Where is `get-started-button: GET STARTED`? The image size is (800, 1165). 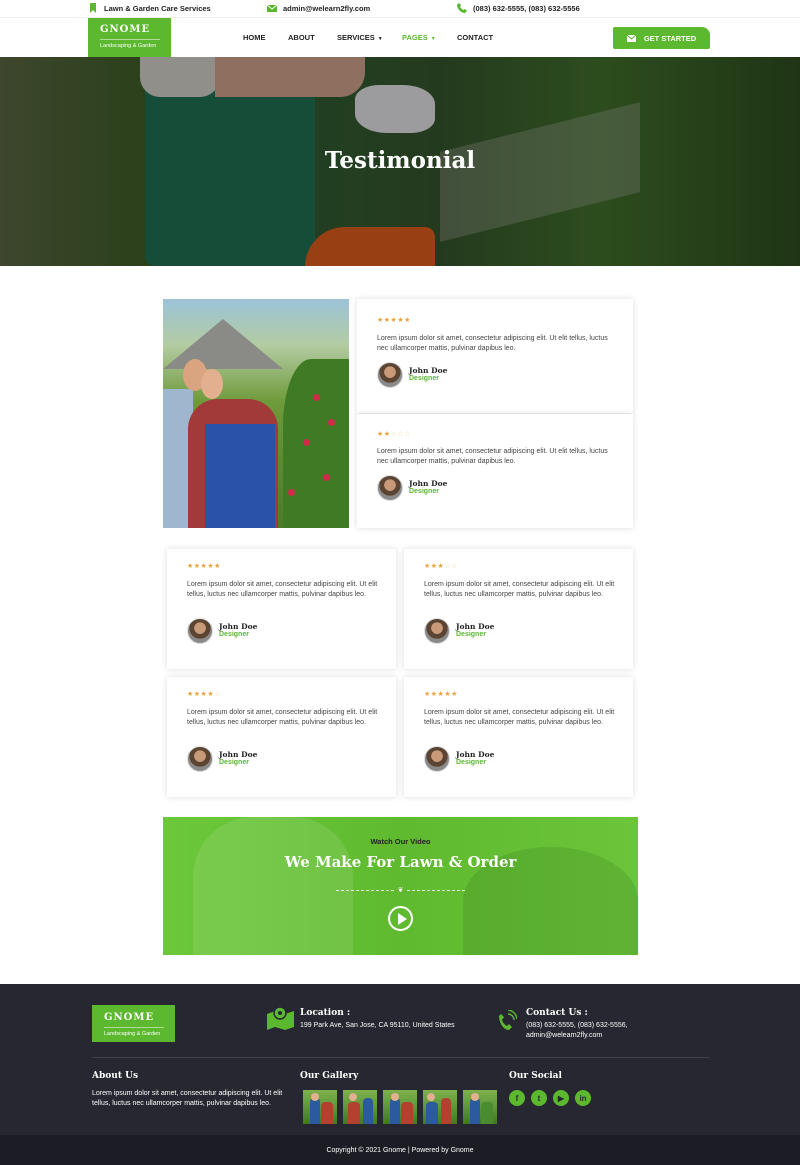 get-started-button: GET STARTED is located at coordinates (661, 38).